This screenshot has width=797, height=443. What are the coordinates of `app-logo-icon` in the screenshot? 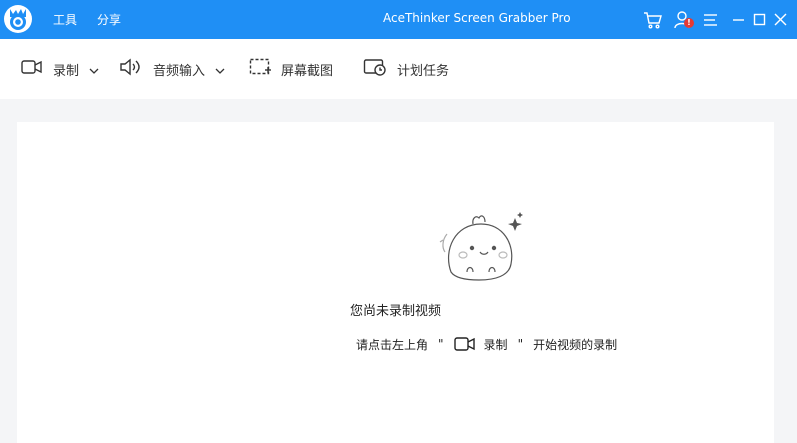 It's located at (18, 19).